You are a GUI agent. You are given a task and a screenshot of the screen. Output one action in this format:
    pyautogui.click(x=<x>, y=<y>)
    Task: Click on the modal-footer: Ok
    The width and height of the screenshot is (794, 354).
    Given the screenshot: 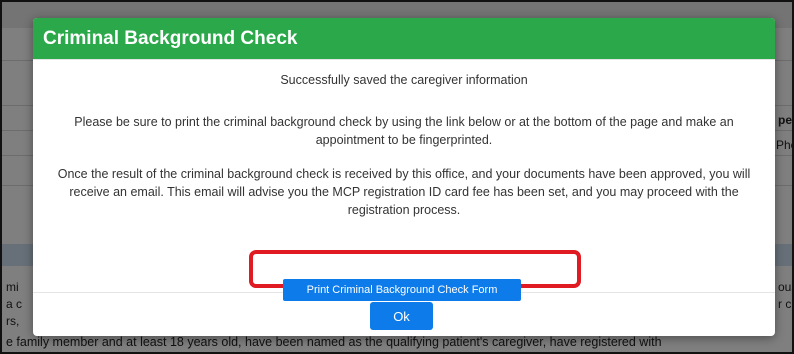 What is the action you would take?
    pyautogui.click(x=404, y=314)
    